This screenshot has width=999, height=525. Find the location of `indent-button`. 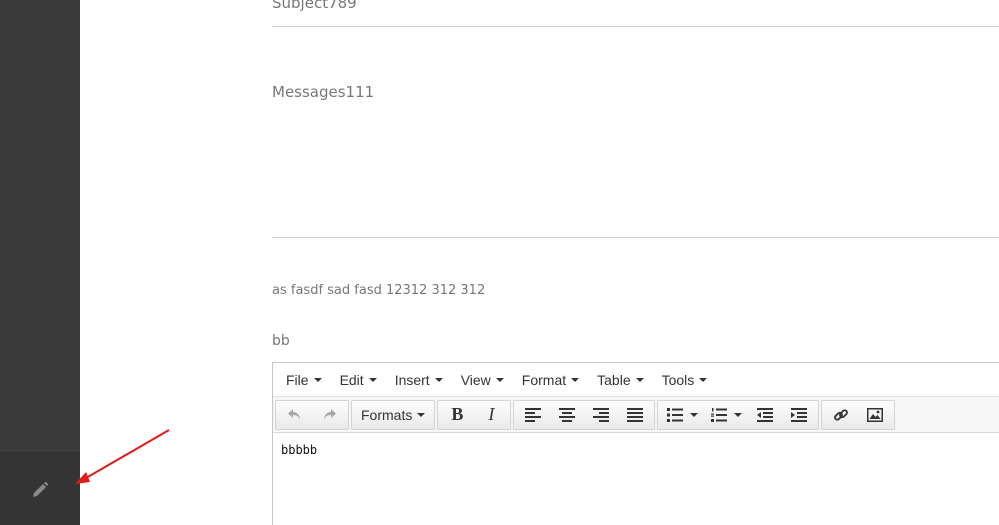

indent-button is located at coordinates (799, 415).